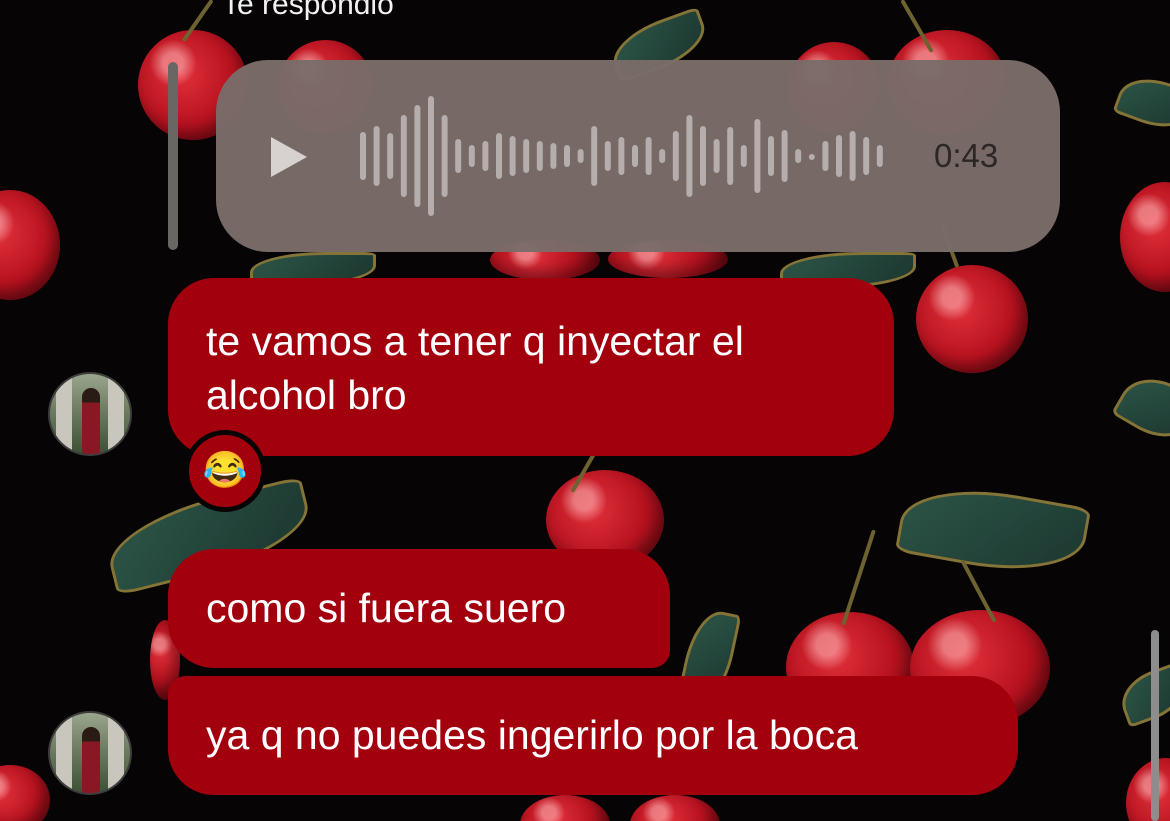 Image resolution: width=1170 pixels, height=821 pixels. I want to click on reaction-badge: 😂, so click(225, 471).